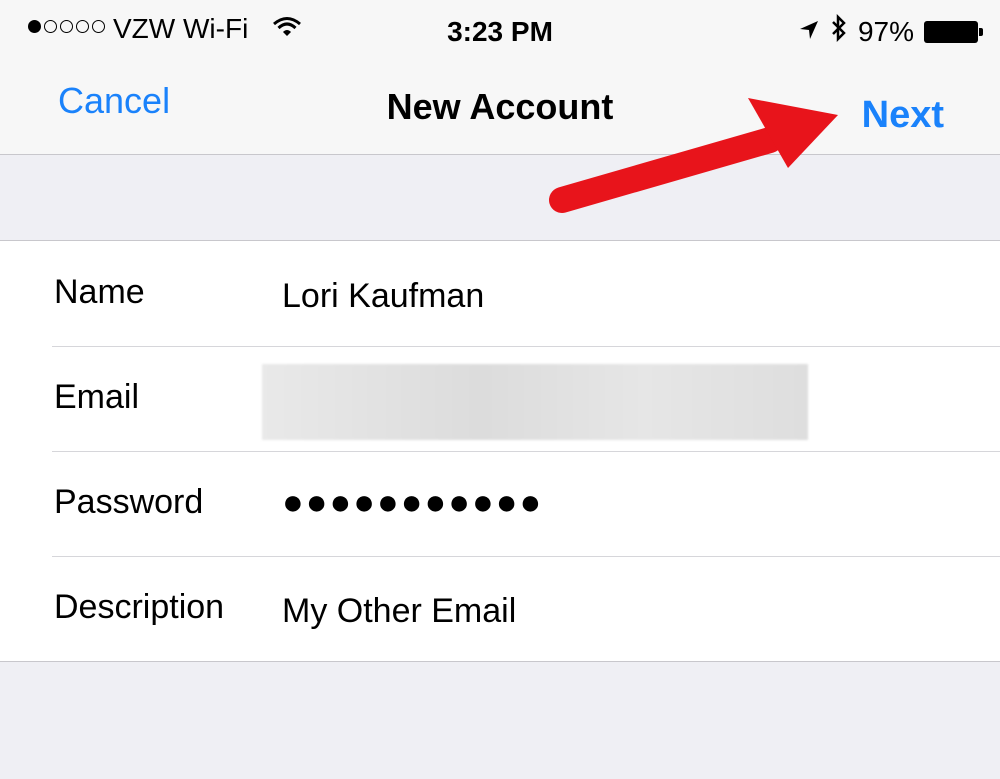 The width and height of the screenshot is (1000, 779). What do you see at coordinates (953, 31) in the screenshot?
I see `battery-icon` at bounding box center [953, 31].